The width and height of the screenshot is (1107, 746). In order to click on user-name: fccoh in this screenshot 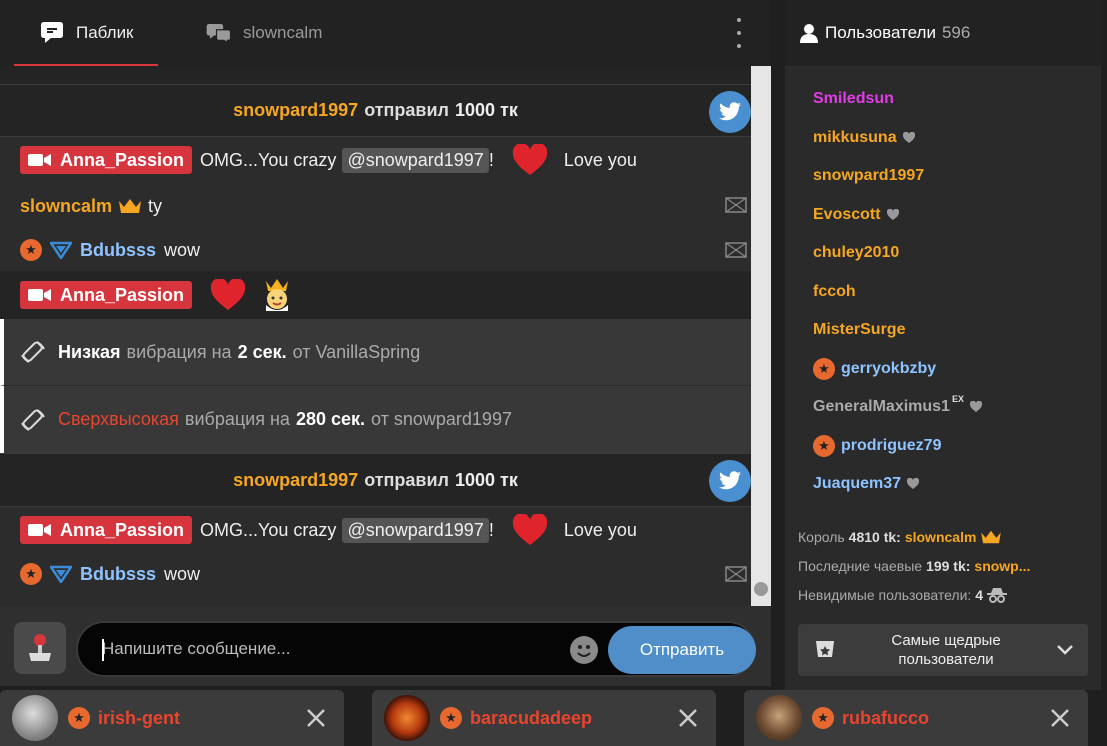, I will do `click(834, 291)`.